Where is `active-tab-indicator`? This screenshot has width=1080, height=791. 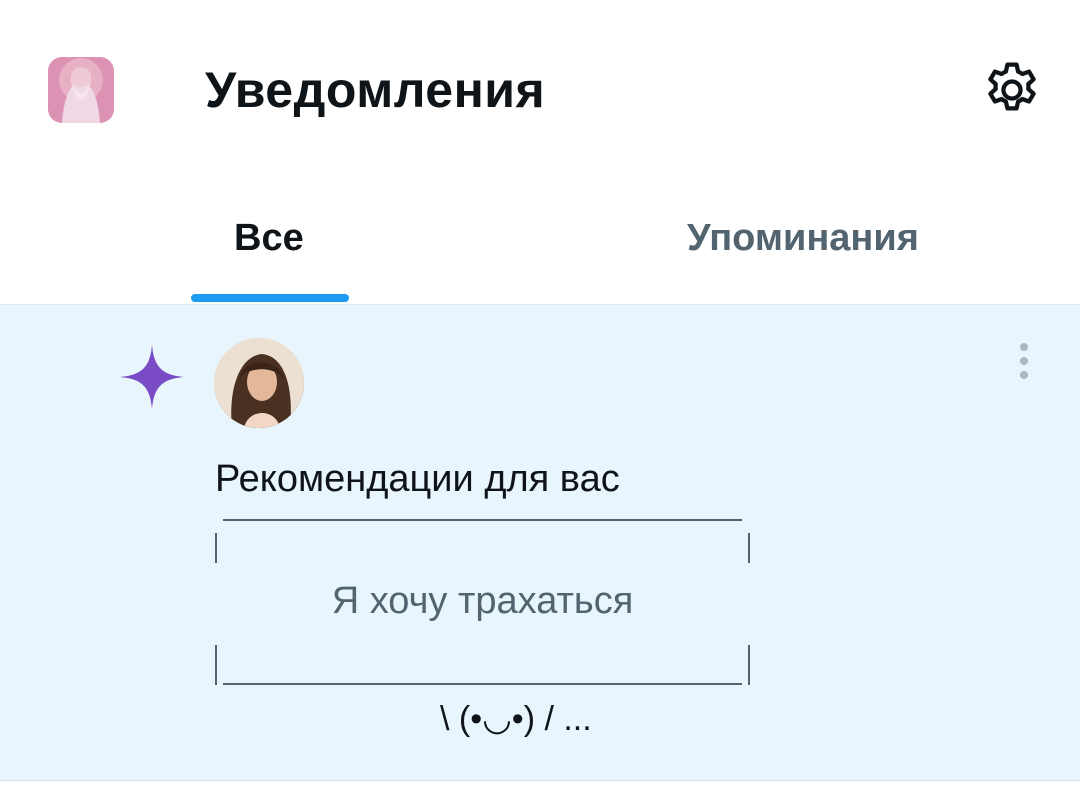
active-tab-indicator is located at coordinates (270, 298).